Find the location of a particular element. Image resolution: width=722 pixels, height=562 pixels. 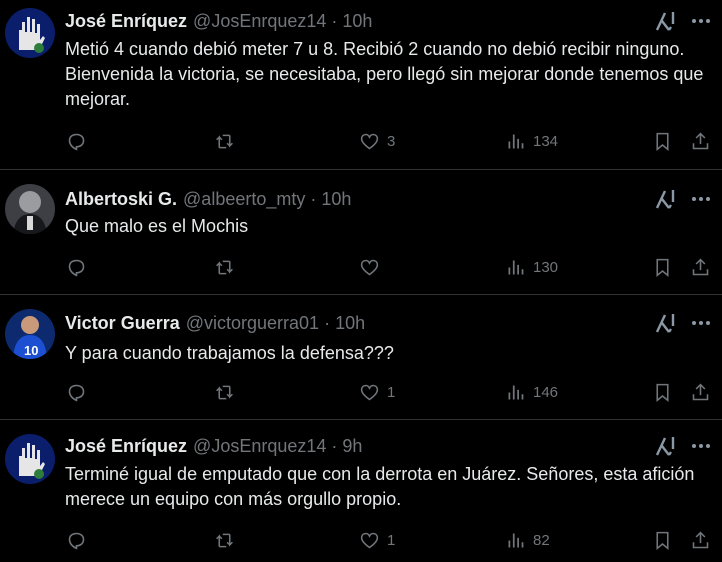

author-name: Victor Guerra is located at coordinates (122, 323).